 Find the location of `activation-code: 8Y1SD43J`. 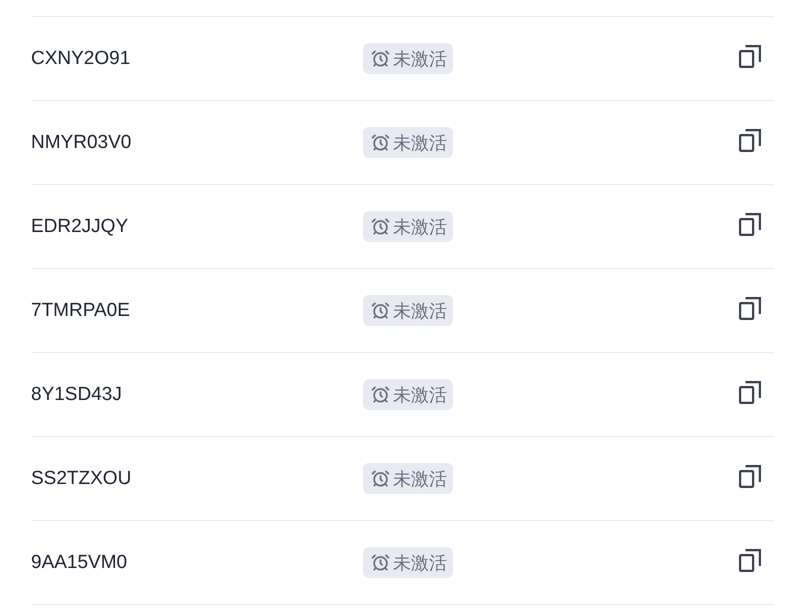

activation-code: 8Y1SD43J is located at coordinates (77, 395).